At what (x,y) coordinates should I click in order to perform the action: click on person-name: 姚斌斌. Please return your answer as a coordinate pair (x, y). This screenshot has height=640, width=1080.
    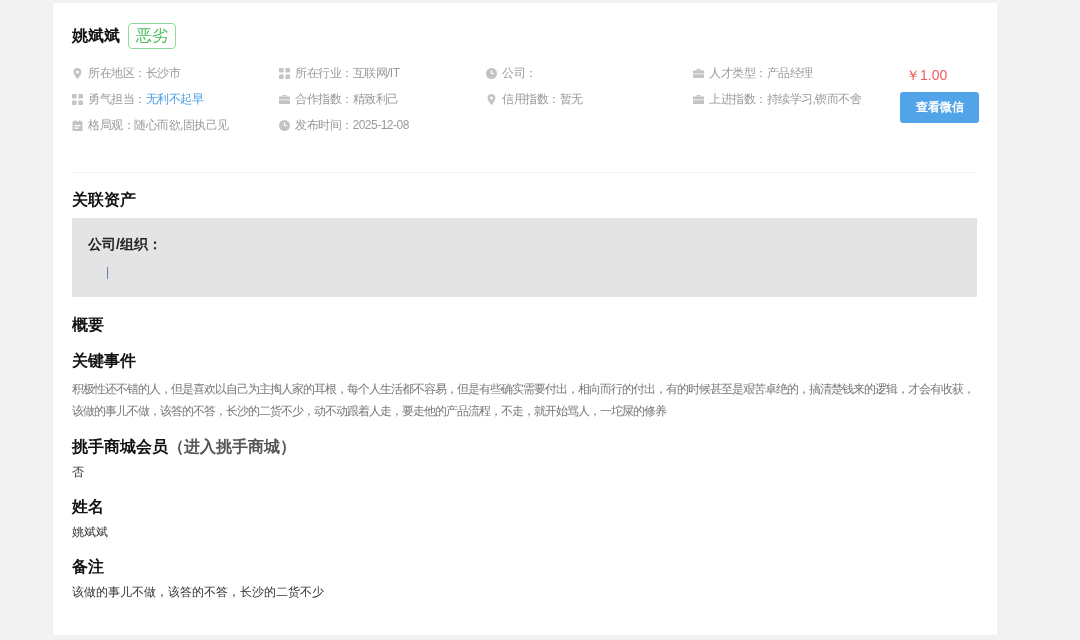
    Looking at the image, I should click on (96, 36).